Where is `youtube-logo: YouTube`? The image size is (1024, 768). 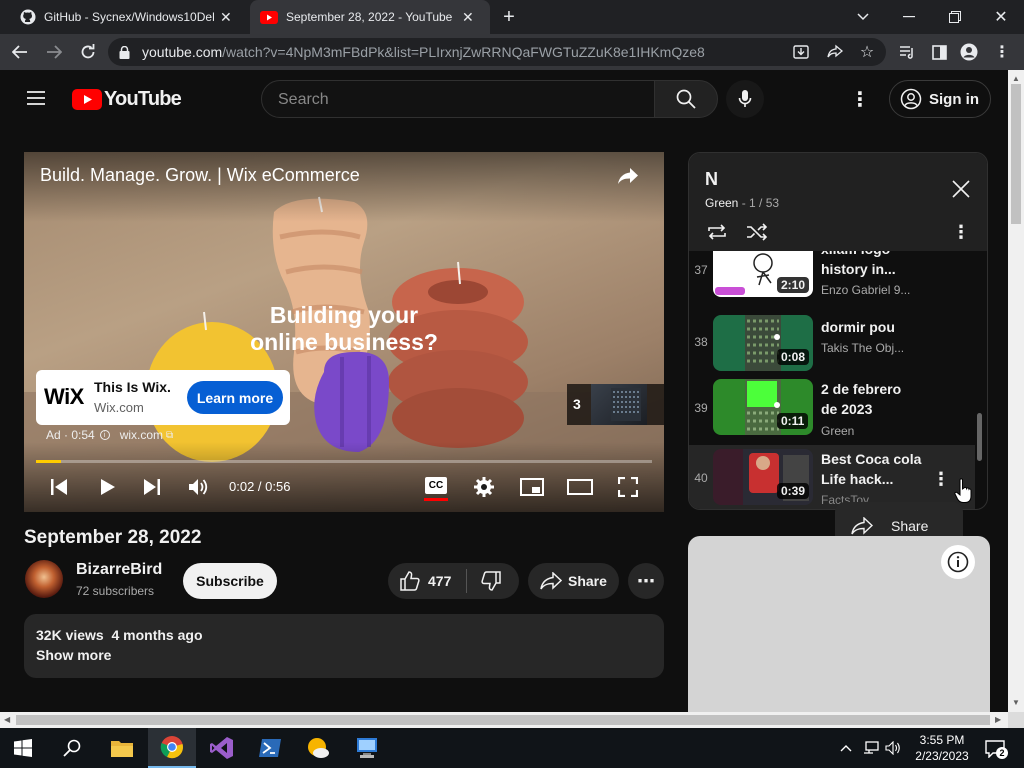 youtube-logo: YouTube is located at coordinates (127, 99).